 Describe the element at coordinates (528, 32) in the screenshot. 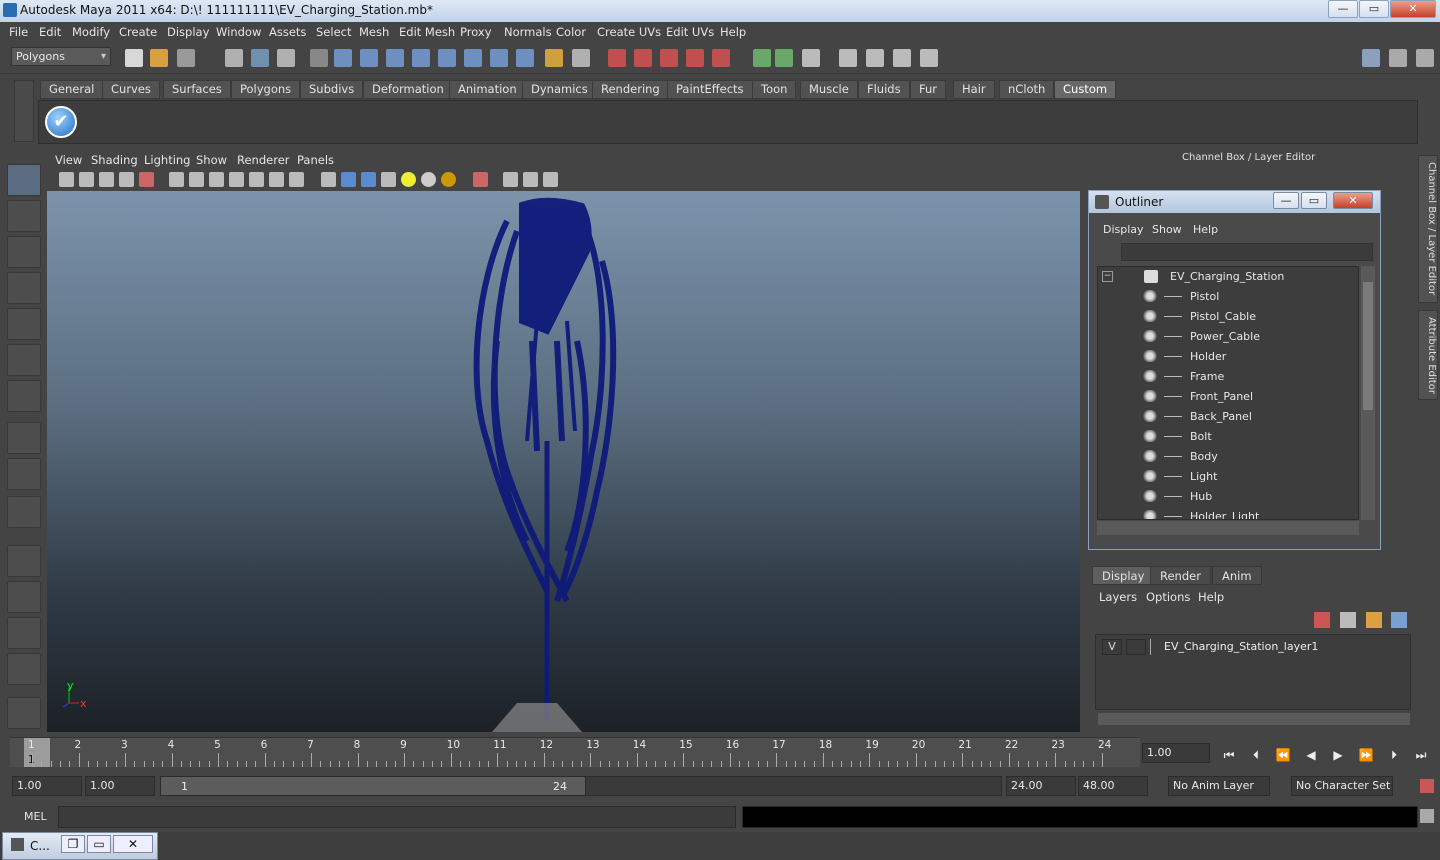

I see `menu-normals: Normals` at that location.